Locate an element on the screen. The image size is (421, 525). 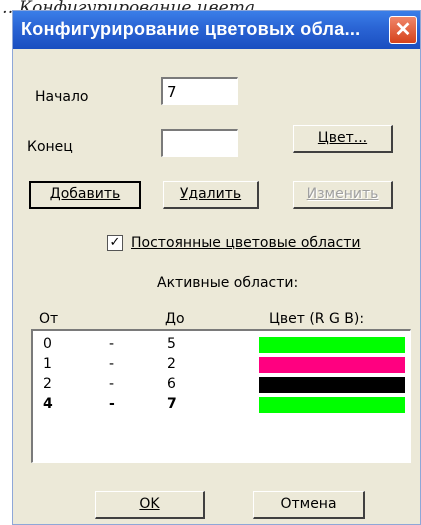
list-item: 1 - 2 is located at coordinates (221, 365).